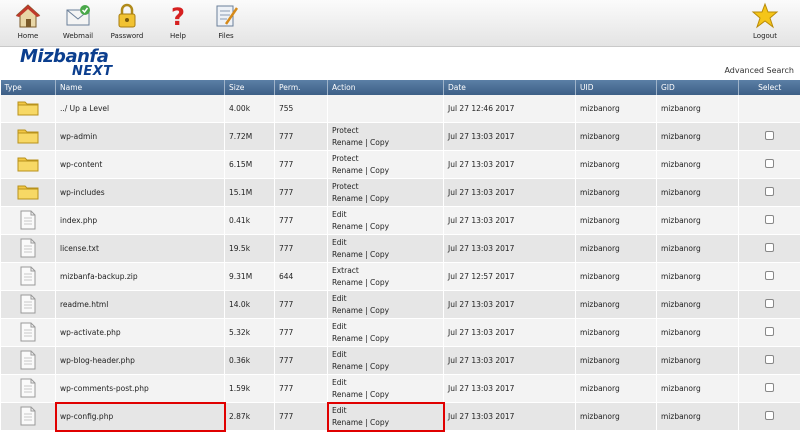 Image resolution: width=800 pixels, height=435 pixels. What do you see at coordinates (616, 87) in the screenshot?
I see `column-uid: UID` at bounding box center [616, 87].